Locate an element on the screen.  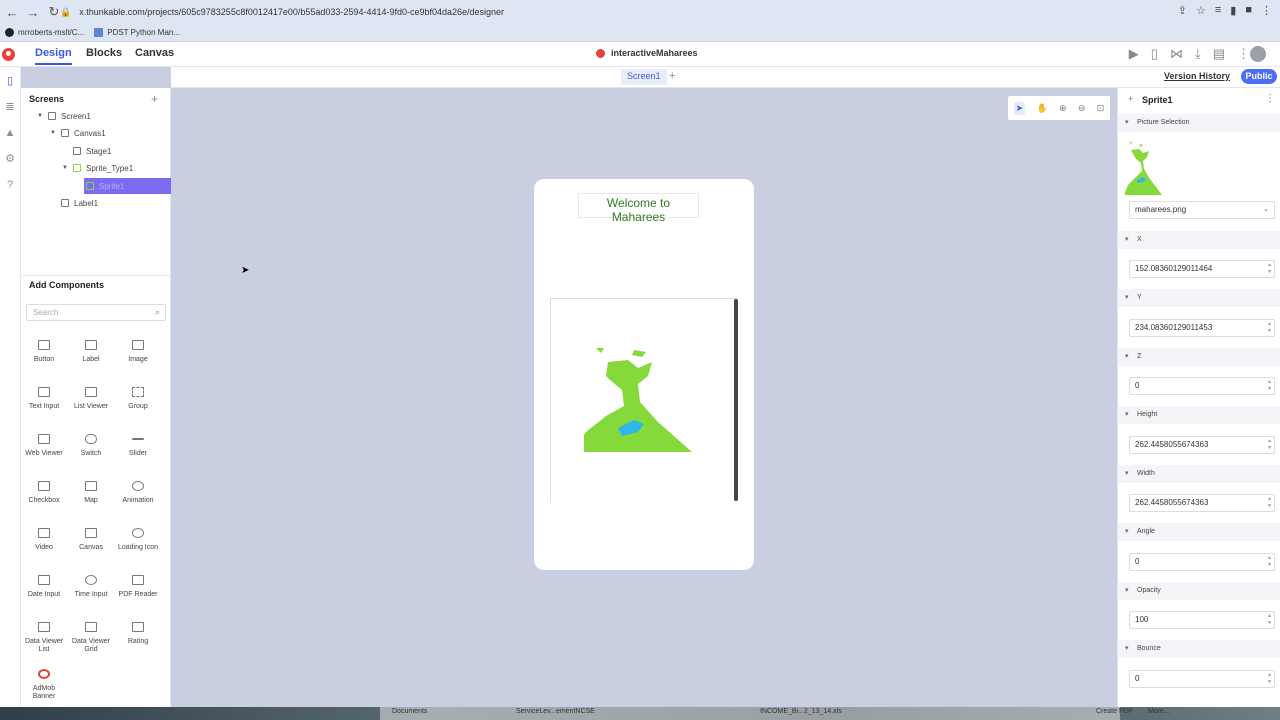
section-z: Z is located at coordinates (1199, 357).